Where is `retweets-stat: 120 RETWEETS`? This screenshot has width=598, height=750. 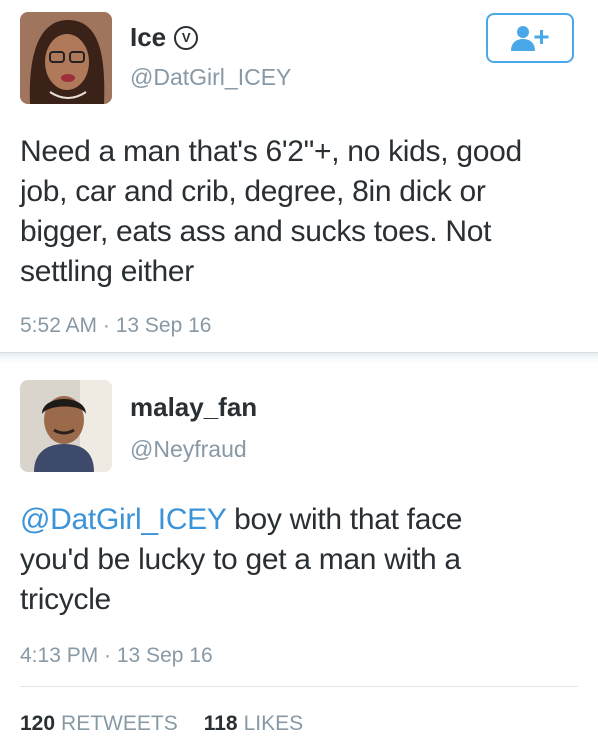
retweets-stat: 120 RETWEETS is located at coordinates (99, 724).